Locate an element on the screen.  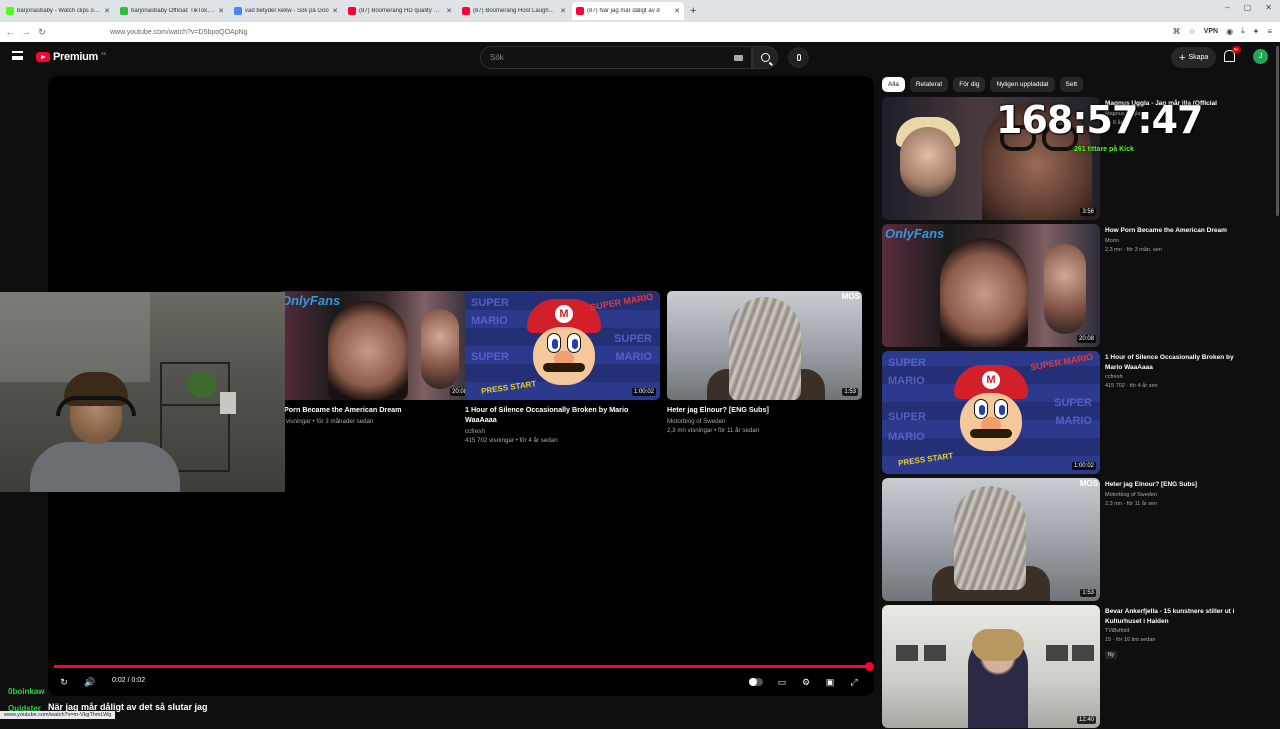
subtitles-icon: ▭ is located at coordinates (782, 682).